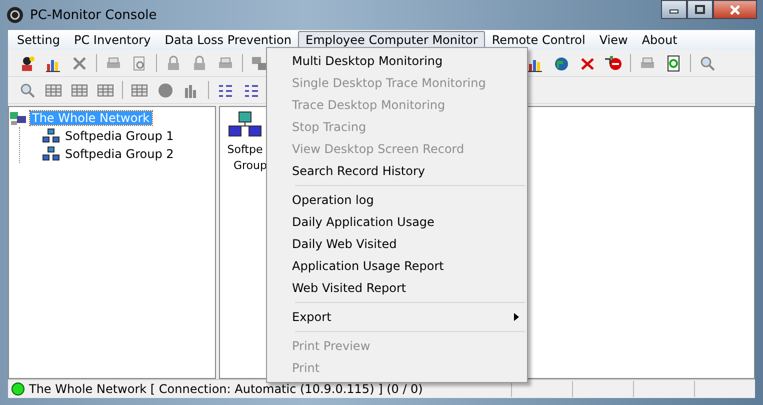  I want to click on menu-entry: Operation log, so click(397, 200).